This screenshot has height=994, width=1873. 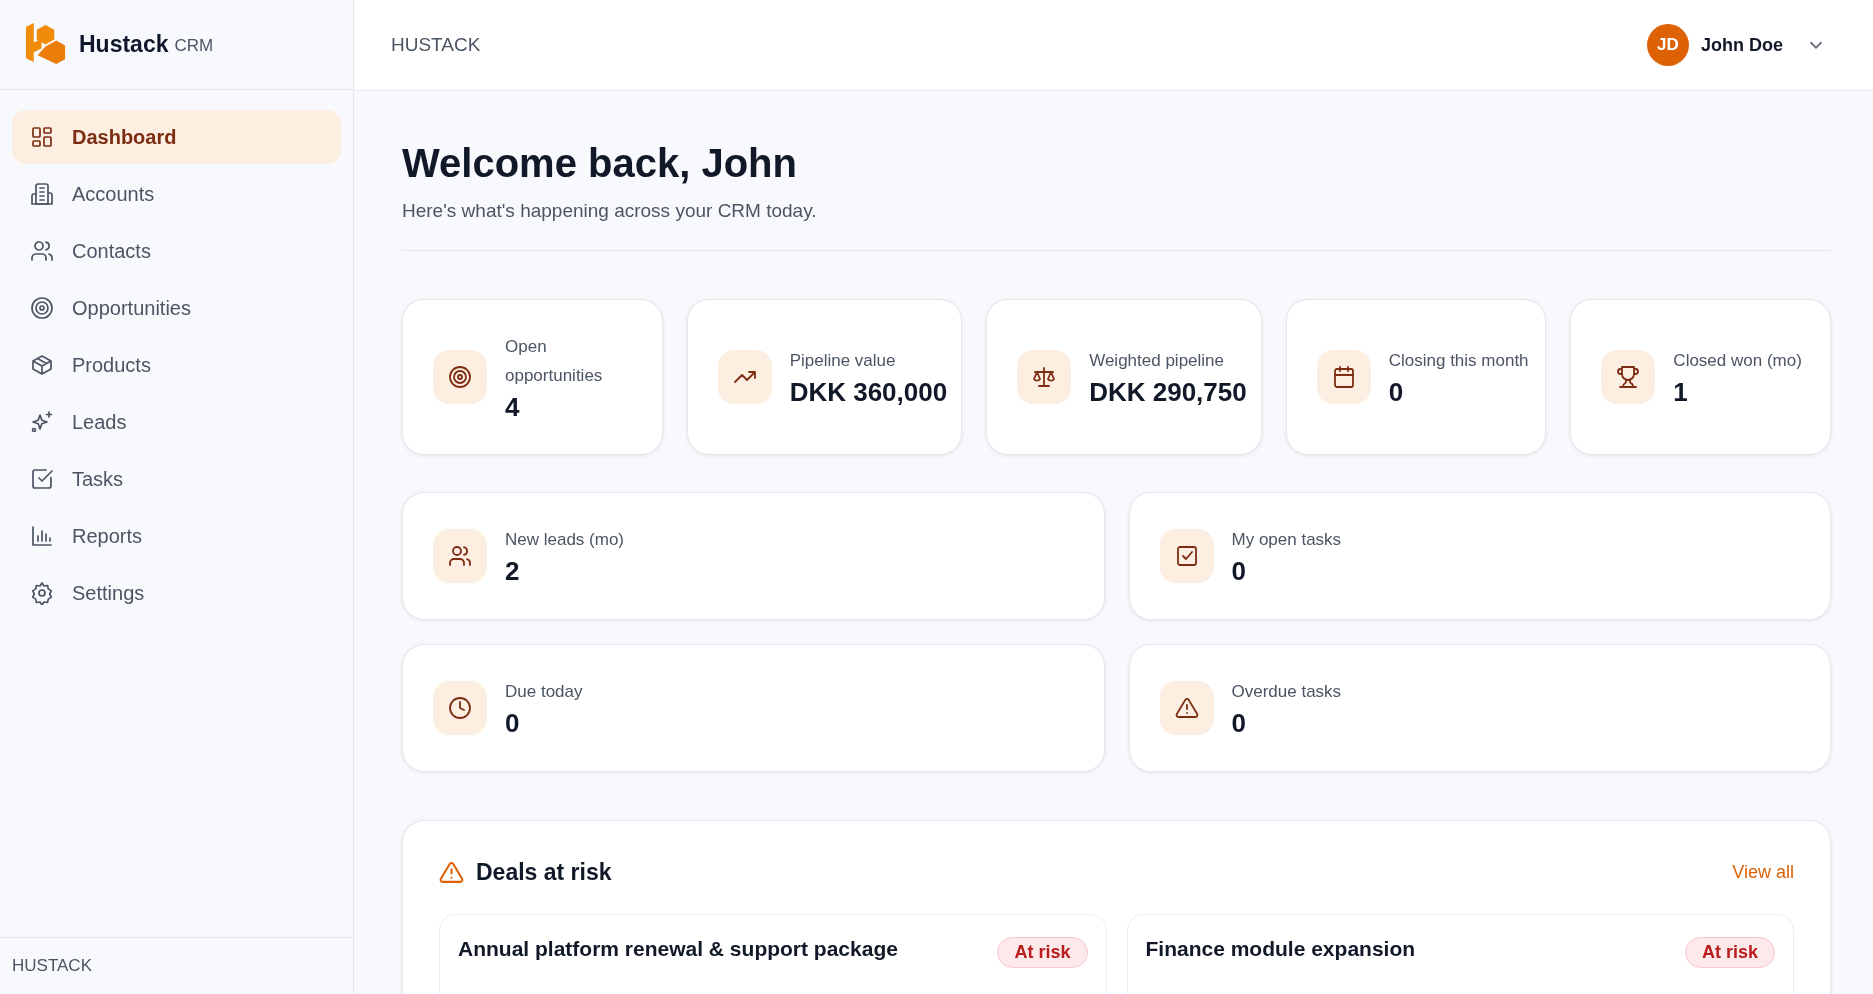 I want to click on brand-suffix: CRM, so click(x=194, y=46).